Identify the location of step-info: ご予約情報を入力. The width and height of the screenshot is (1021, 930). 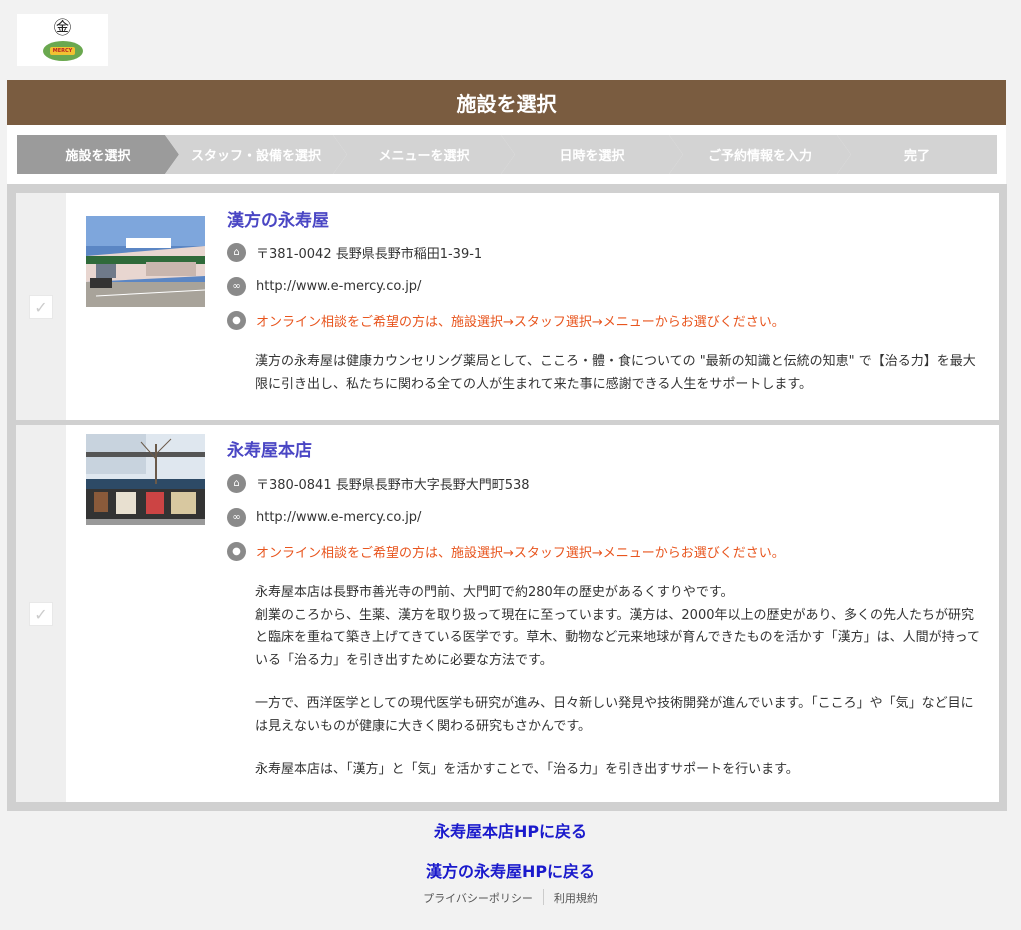
(760, 154).